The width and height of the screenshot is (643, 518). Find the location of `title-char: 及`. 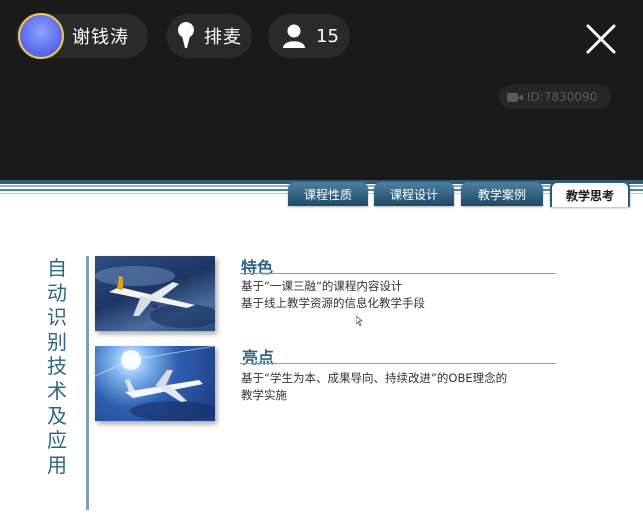

title-char: 及 is located at coordinates (57, 415).